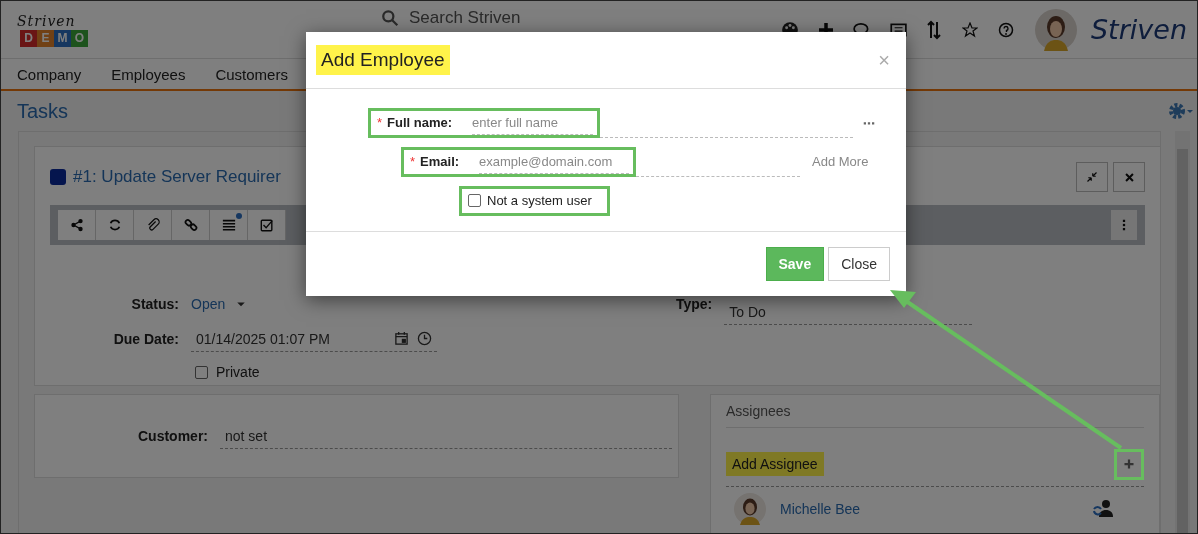 The width and height of the screenshot is (1198, 534). Describe the element at coordinates (390, 17) in the screenshot. I see `search-icon` at that location.